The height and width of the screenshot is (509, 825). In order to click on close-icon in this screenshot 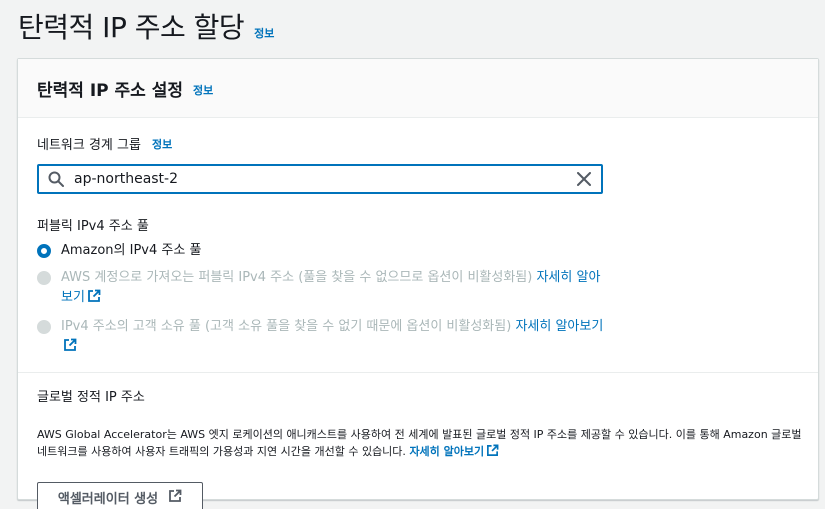, I will do `click(584, 179)`.